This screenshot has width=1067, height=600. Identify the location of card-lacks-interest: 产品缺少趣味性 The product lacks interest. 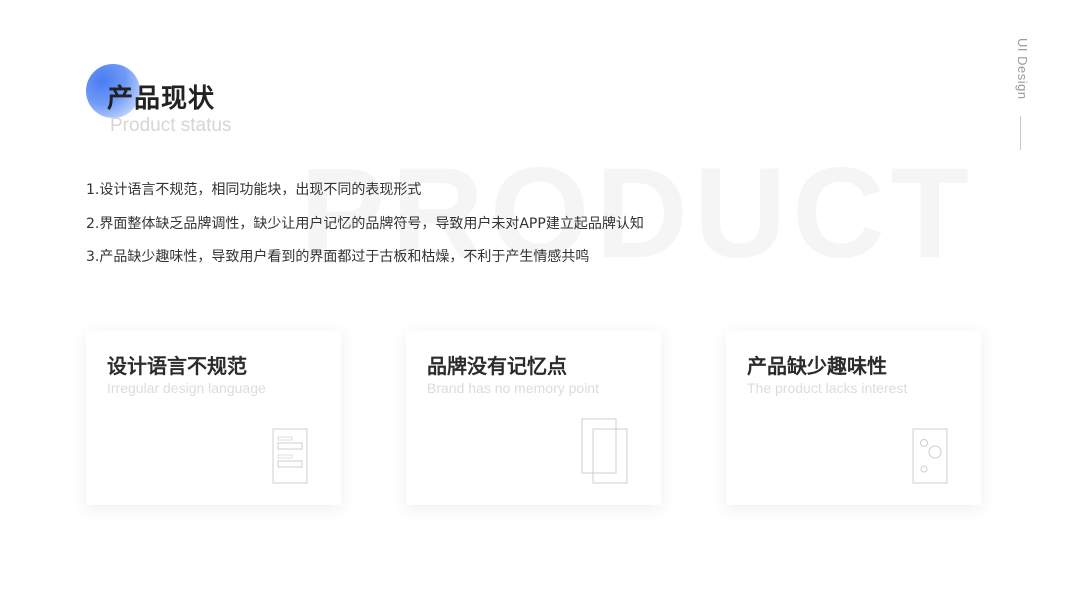
(853, 418).